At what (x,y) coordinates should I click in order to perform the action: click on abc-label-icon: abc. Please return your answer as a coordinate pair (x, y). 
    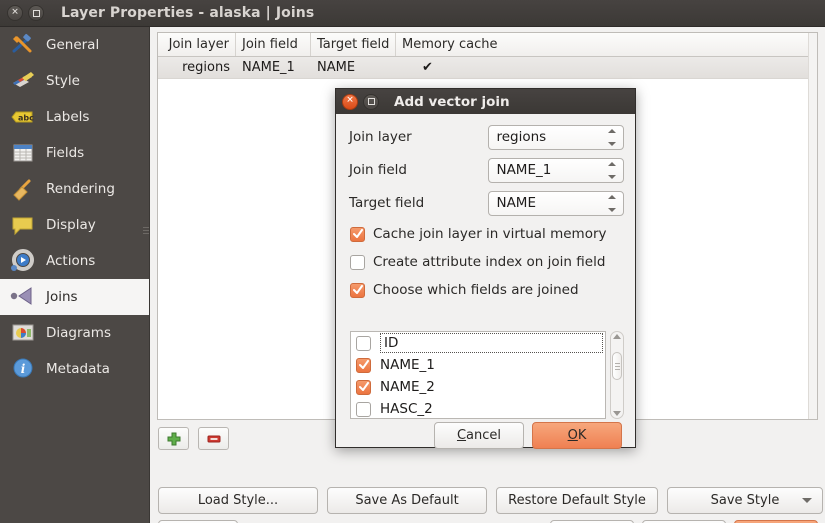
    Looking at the image, I should click on (23, 117).